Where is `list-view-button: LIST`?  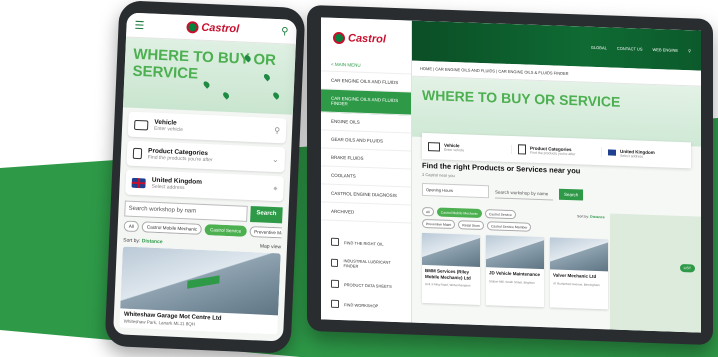 list-view-button: LIST is located at coordinates (687, 268).